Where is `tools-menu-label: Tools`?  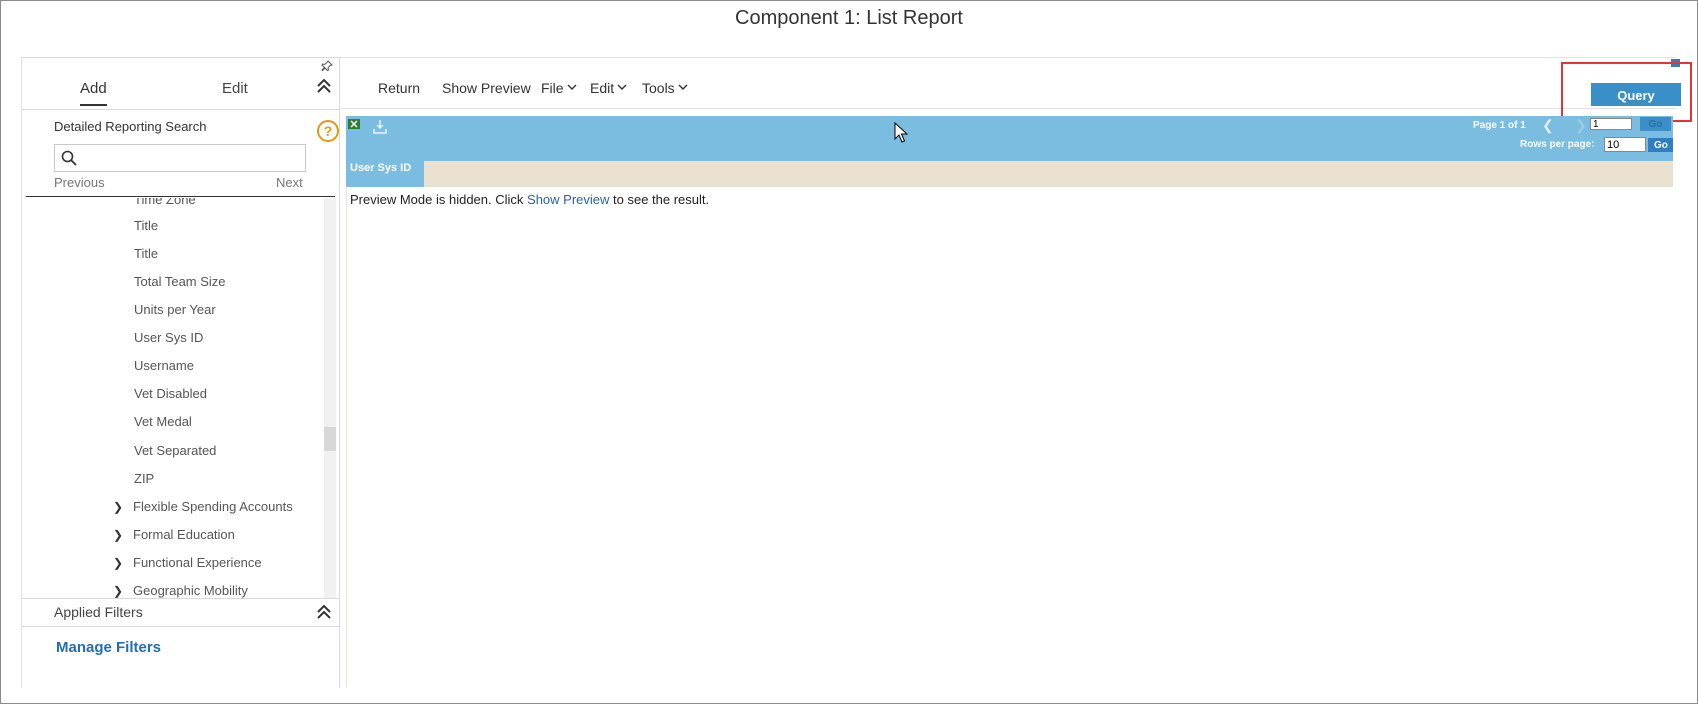 tools-menu-label: Tools is located at coordinates (658, 88).